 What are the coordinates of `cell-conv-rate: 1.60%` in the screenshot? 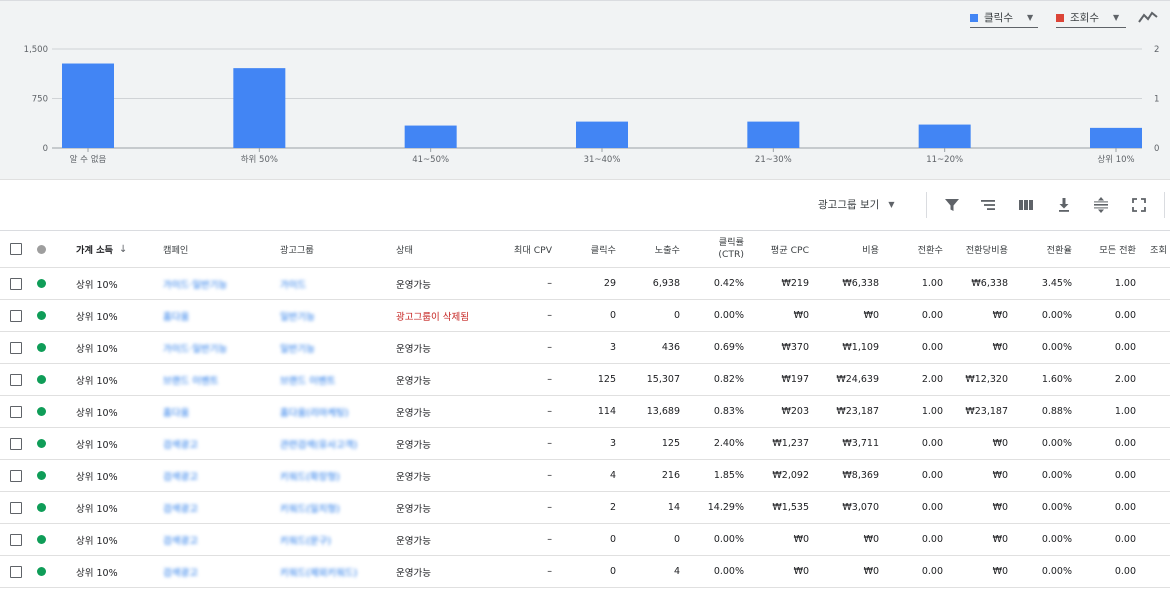 It's located at (1056, 379).